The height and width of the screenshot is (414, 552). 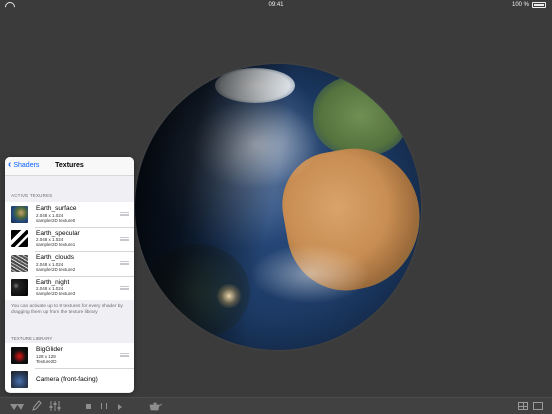 What do you see at coordinates (32, 195) in the screenshot?
I see `active-textures-header: ACTIVE TEXURES` at bounding box center [32, 195].